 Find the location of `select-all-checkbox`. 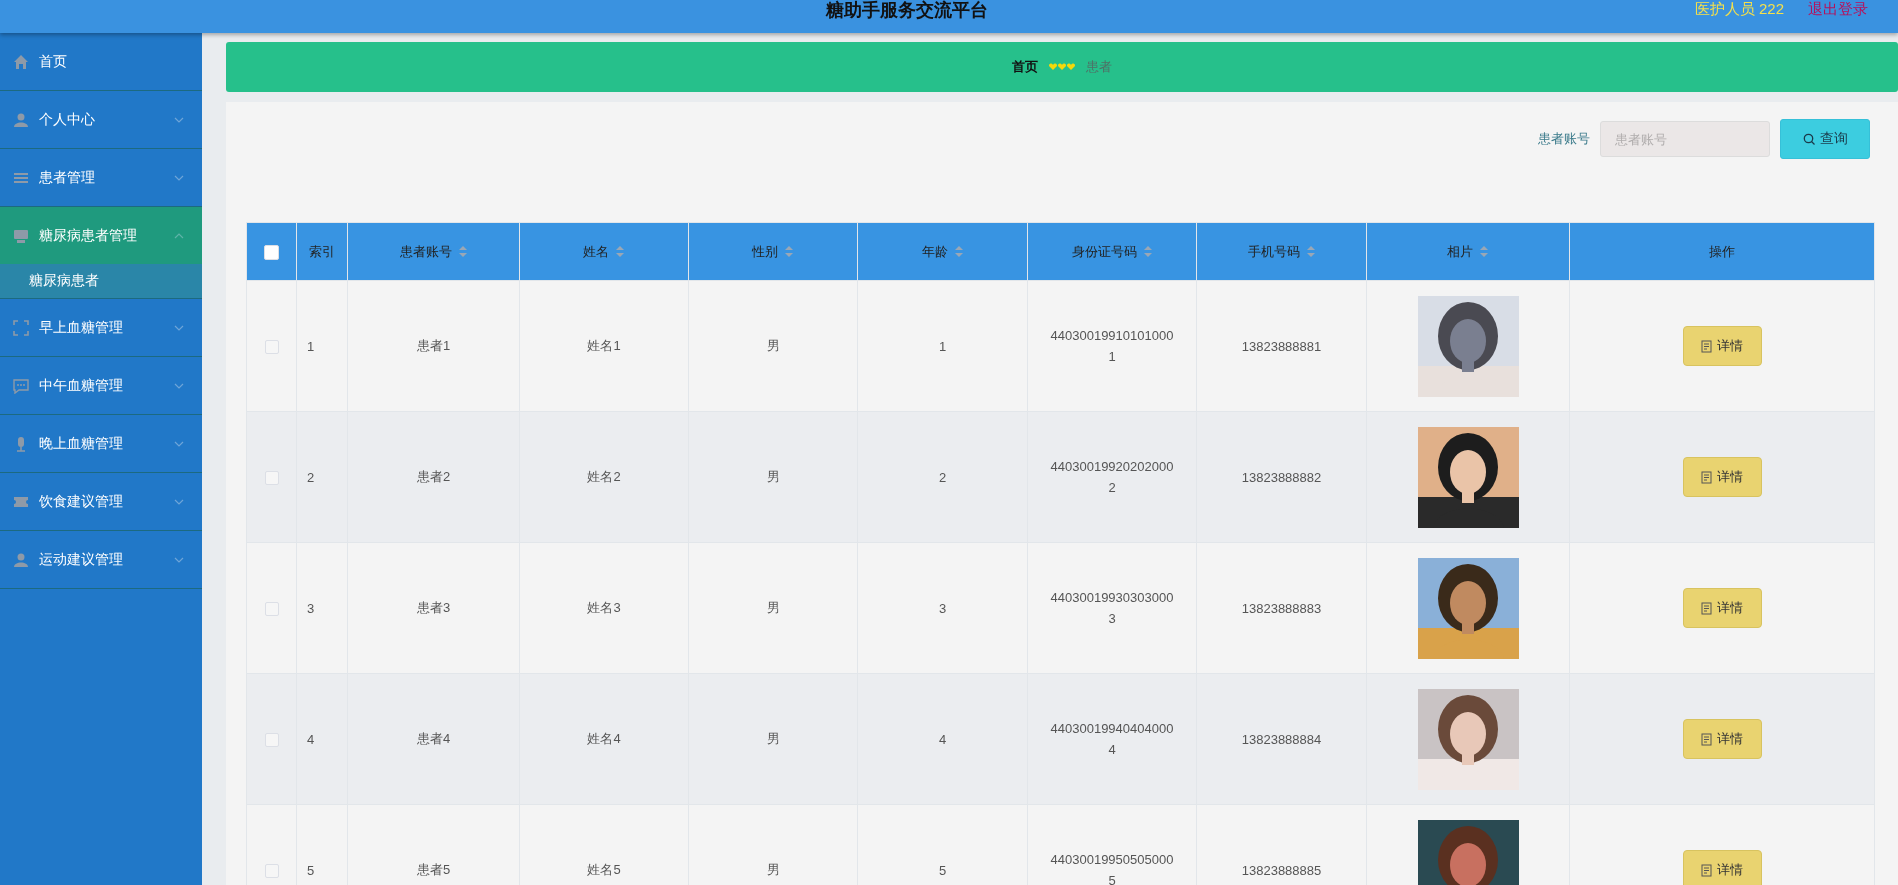

select-all-checkbox is located at coordinates (271, 252).